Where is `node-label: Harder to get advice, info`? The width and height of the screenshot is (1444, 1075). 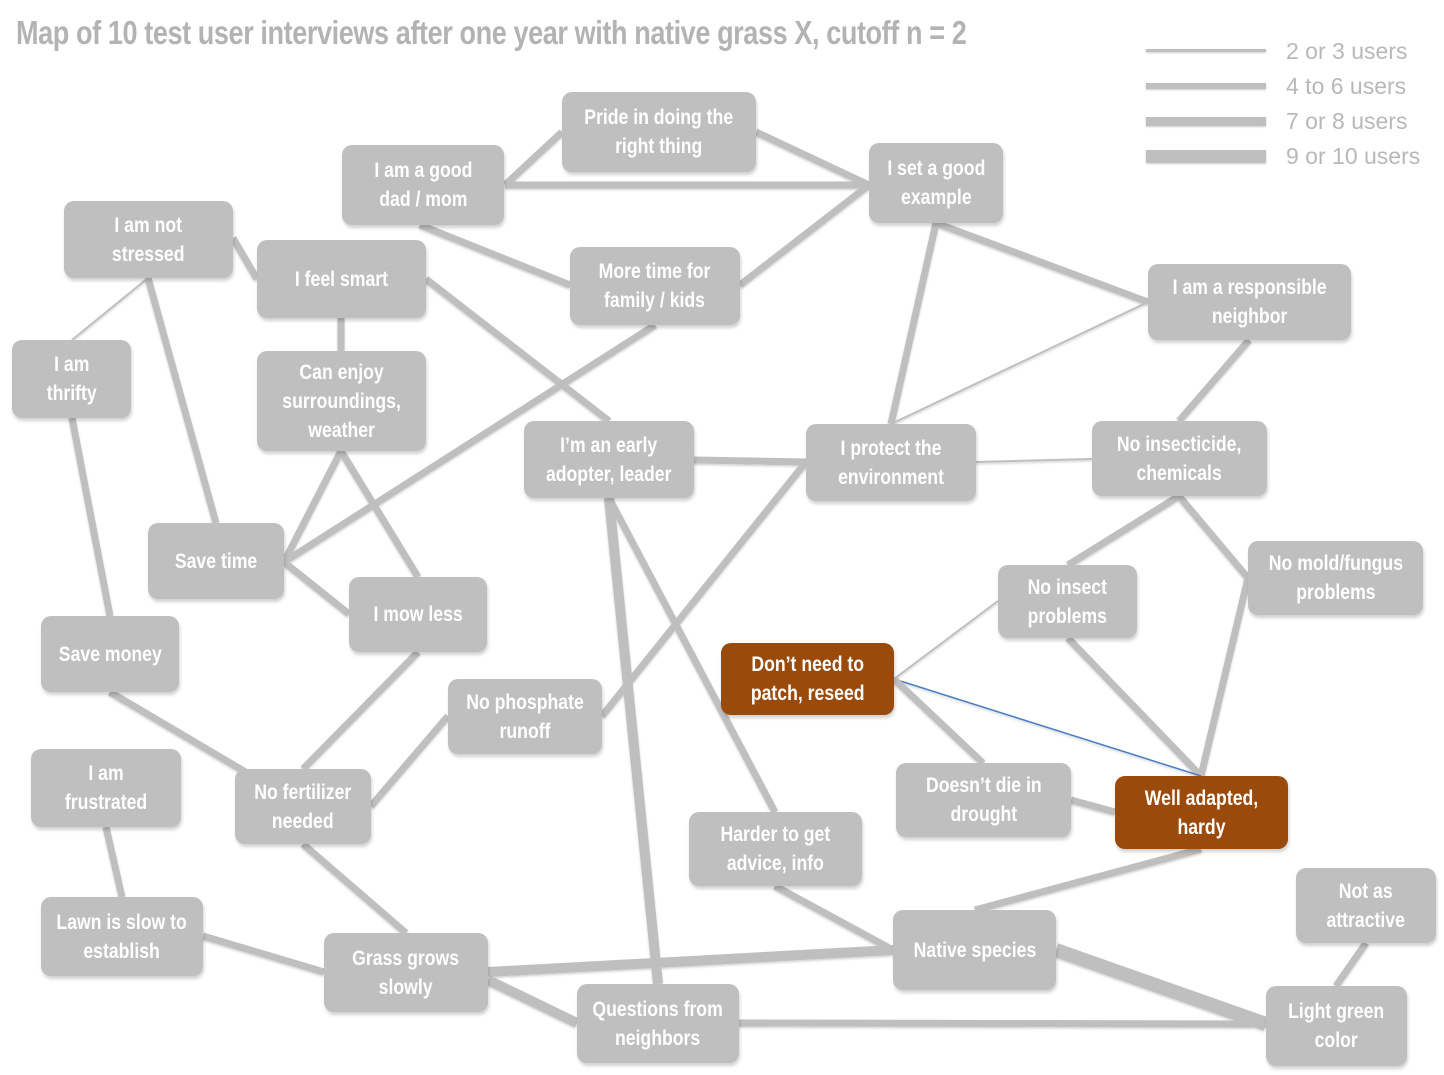 node-label: Harder to get advice, info is located at coordinates (775, 849).